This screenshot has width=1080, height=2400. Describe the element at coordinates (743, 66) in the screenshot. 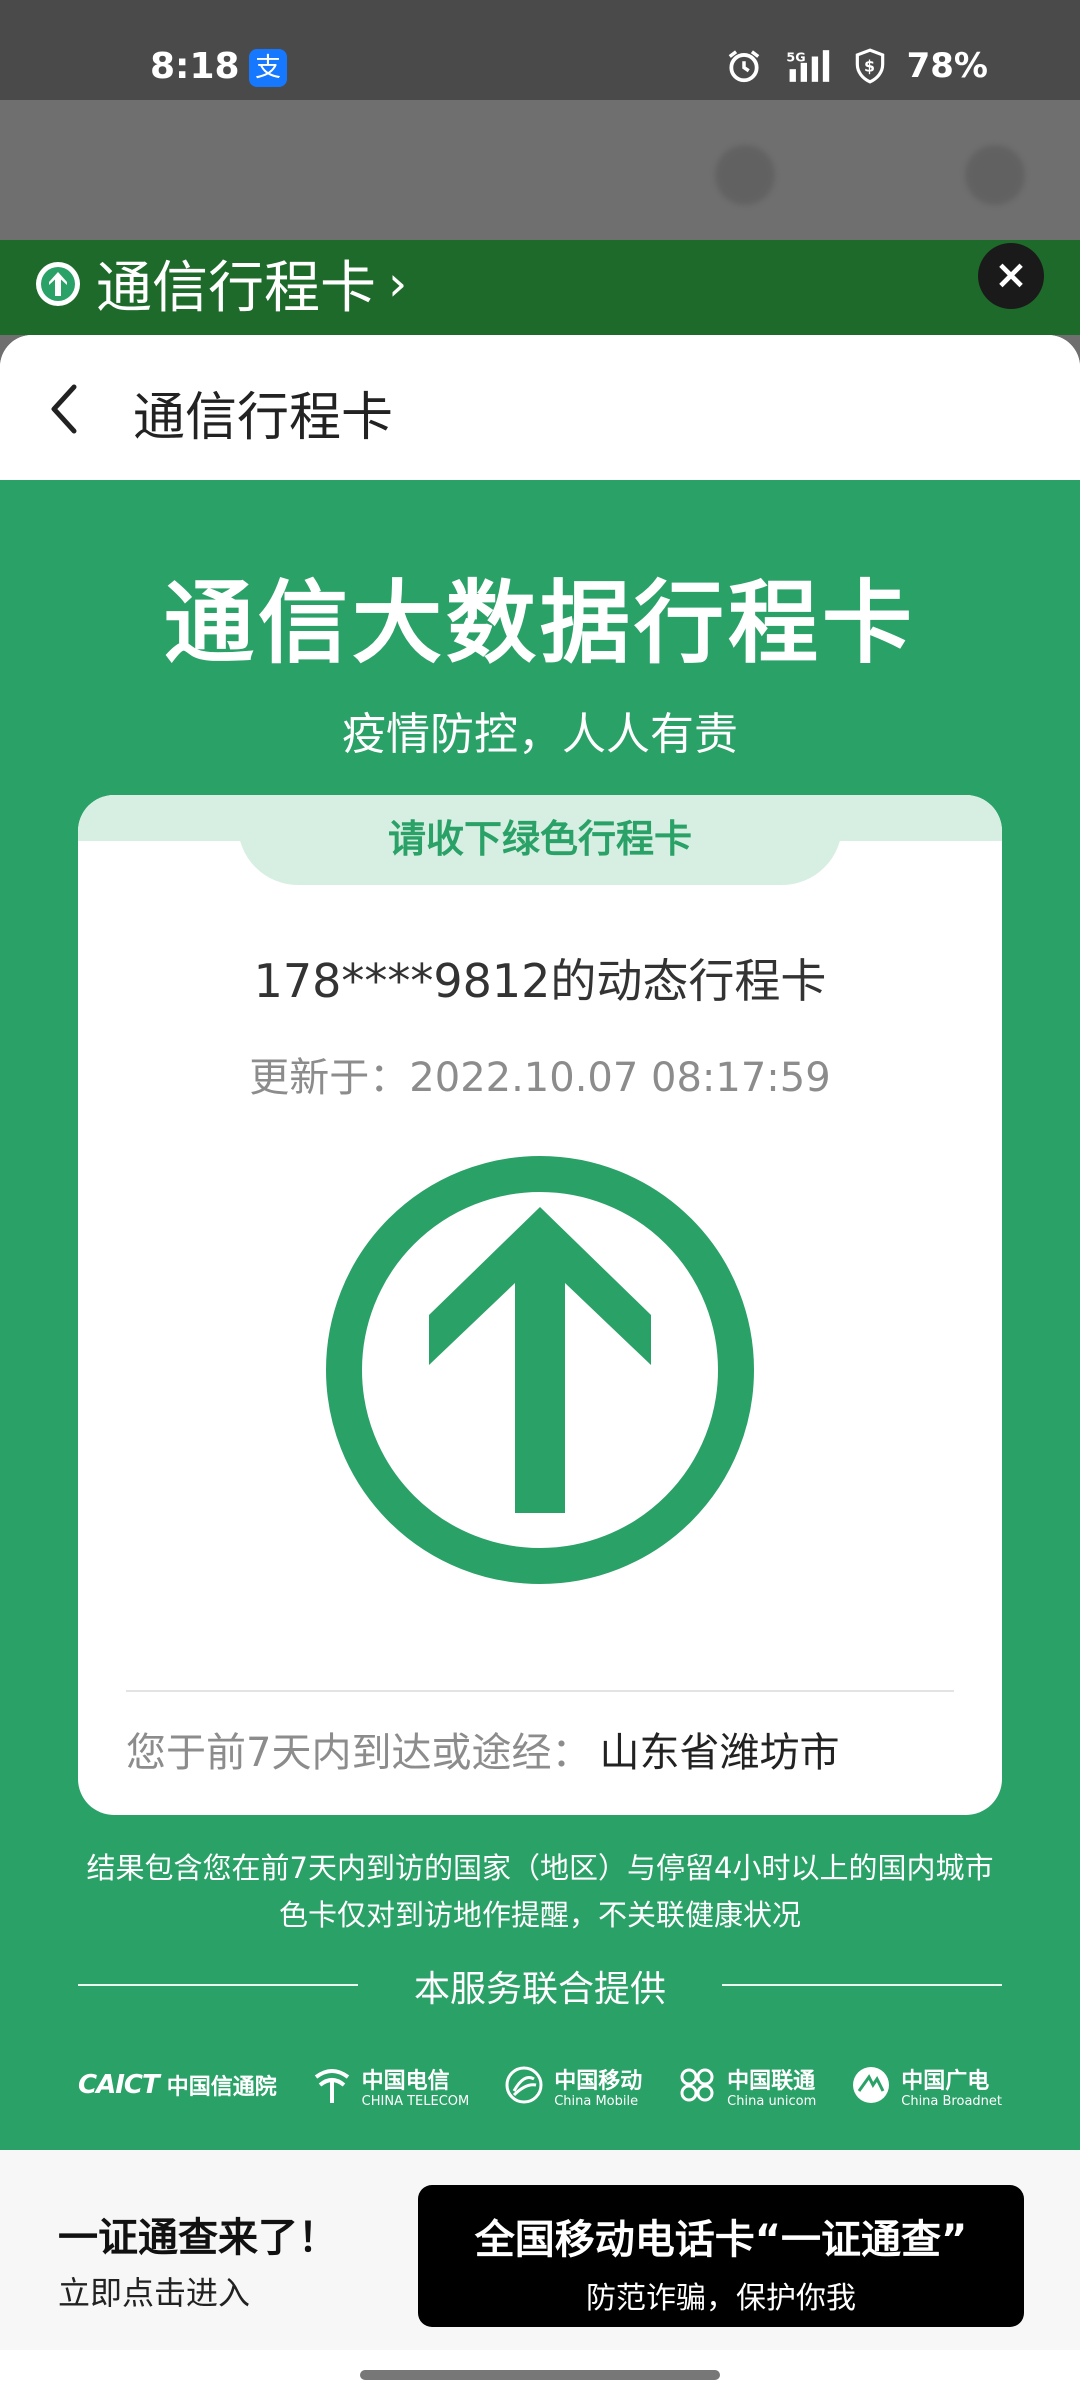

I see `alarm-icon` at that location.